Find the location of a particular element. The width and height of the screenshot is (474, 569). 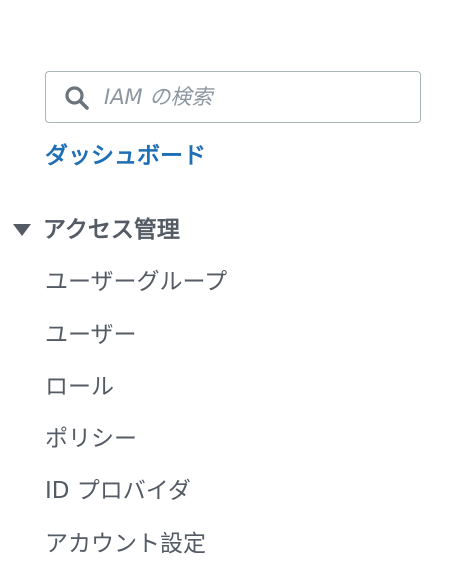

section-title: アクセス管理 is located at coordinates (111, 230).